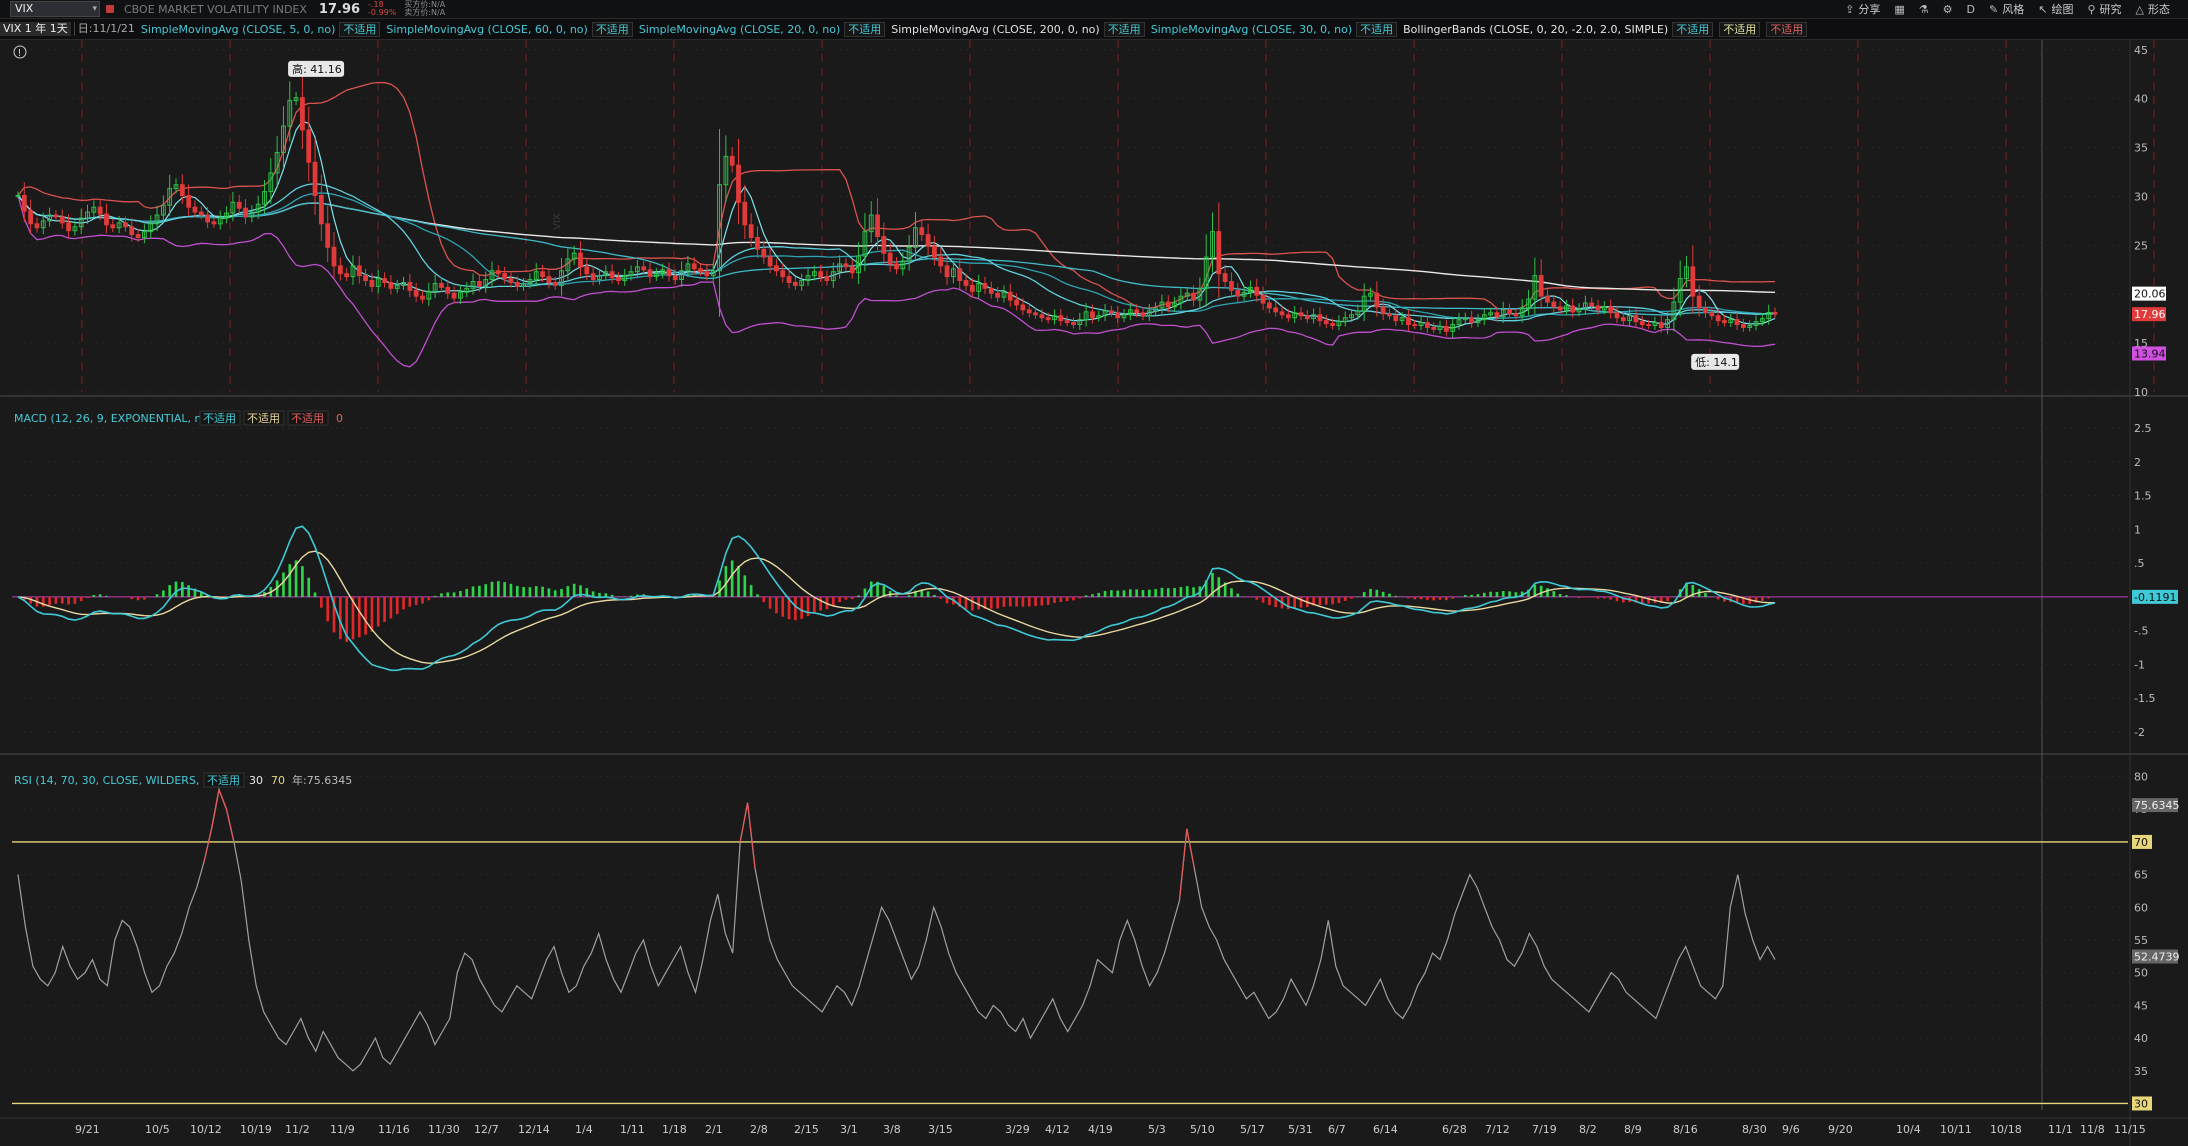  Describe the element at coordinates (263, 418) in the screenshot. I see `macd-badge-label: 不适用` at that location.